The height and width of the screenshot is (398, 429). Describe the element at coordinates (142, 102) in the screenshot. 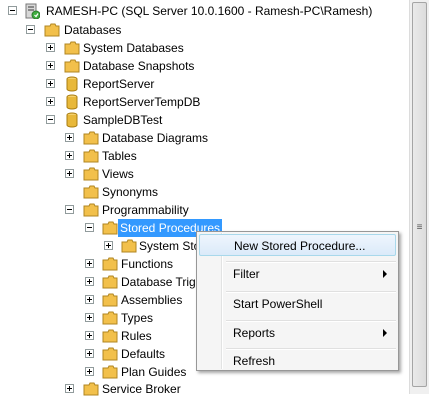

I see `tree-label: ReportServerTempDB` at that location.